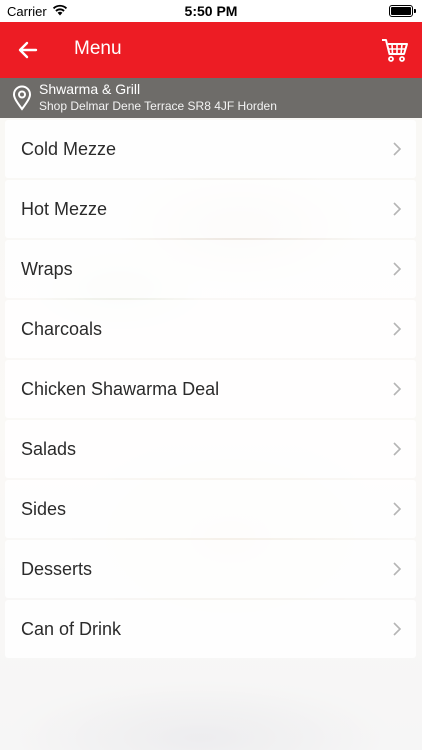 This screenshot has height=750, width=422. What do you see at coordinates (44, 509) in the screenshot?
I see `menu-item-label: Sides` at bounding box center [44, 509].